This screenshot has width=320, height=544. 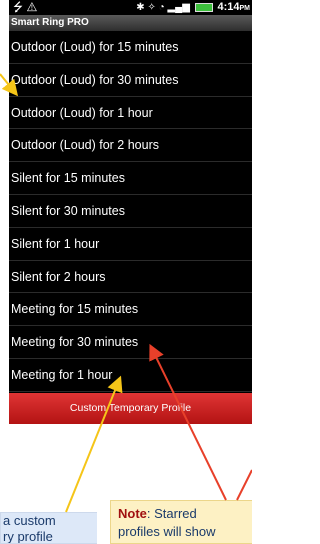 What do you see at coordinates (29, 520) in the screenshot?
I see `callout-left-line1: a custom` at bounding box center [29, 520].